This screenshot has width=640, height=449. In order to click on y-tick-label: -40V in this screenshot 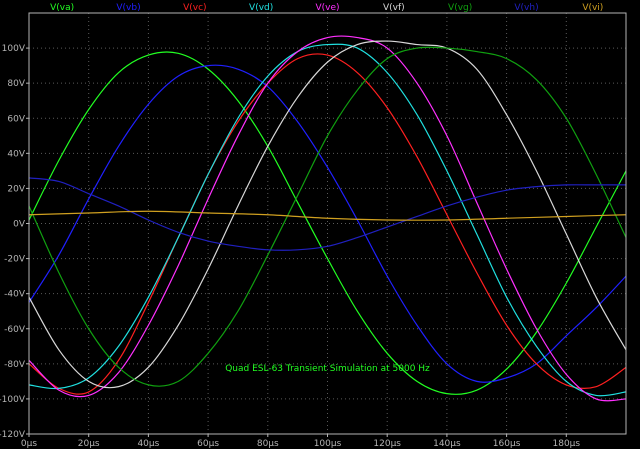, I will do `click(15, 295)`.